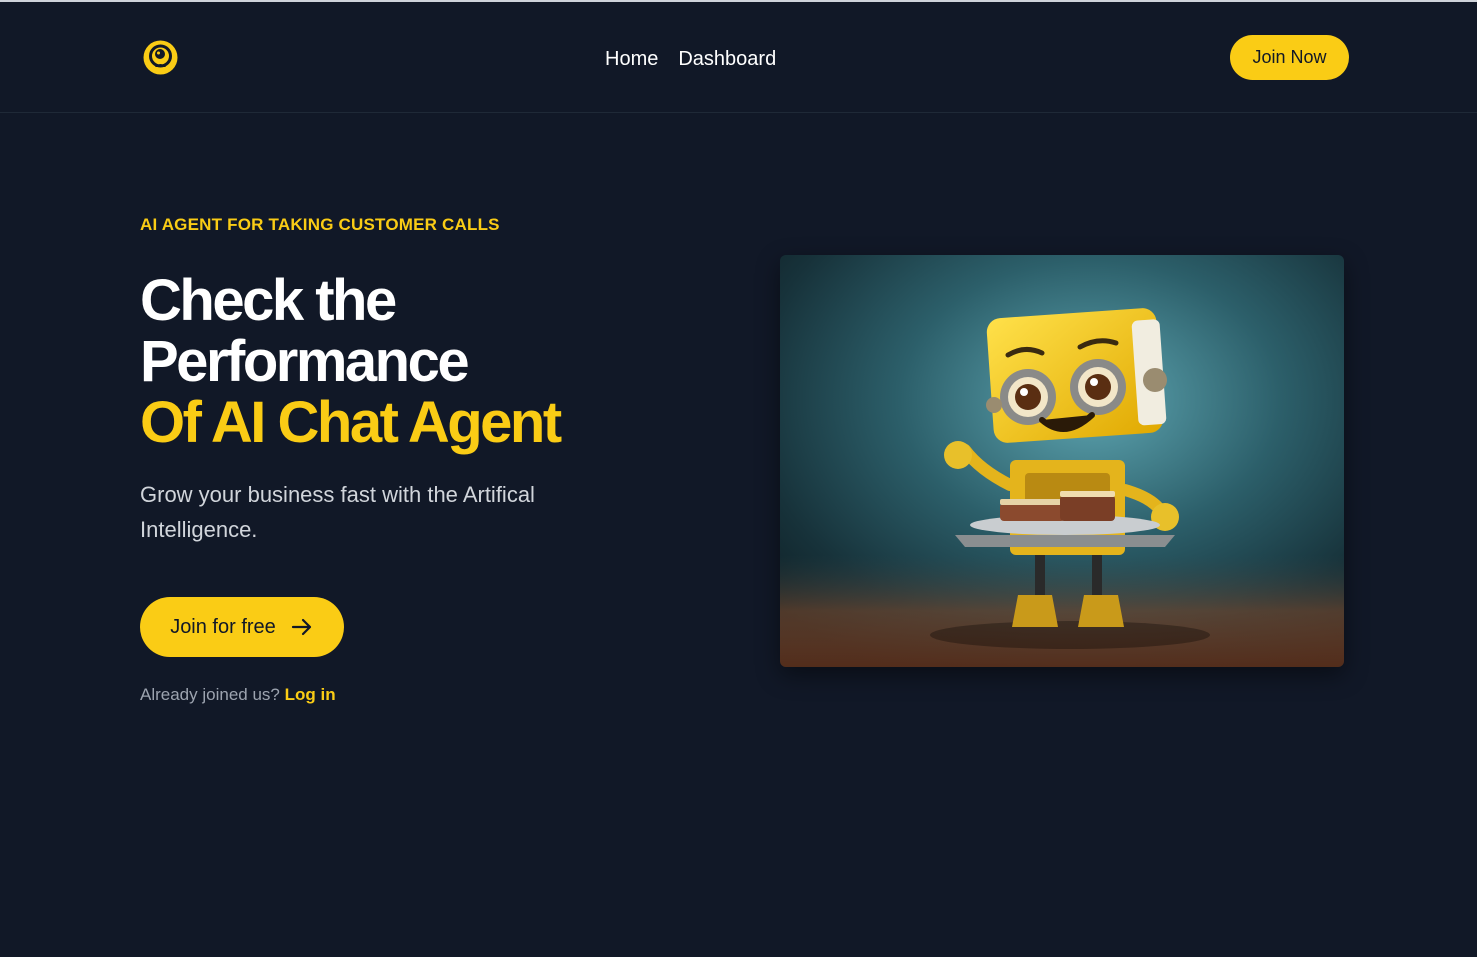  What do you see at coordinates (223, 626) in the screenshot?
I see `join-for-free-label: Join for free` at bounding box center [223, 626].